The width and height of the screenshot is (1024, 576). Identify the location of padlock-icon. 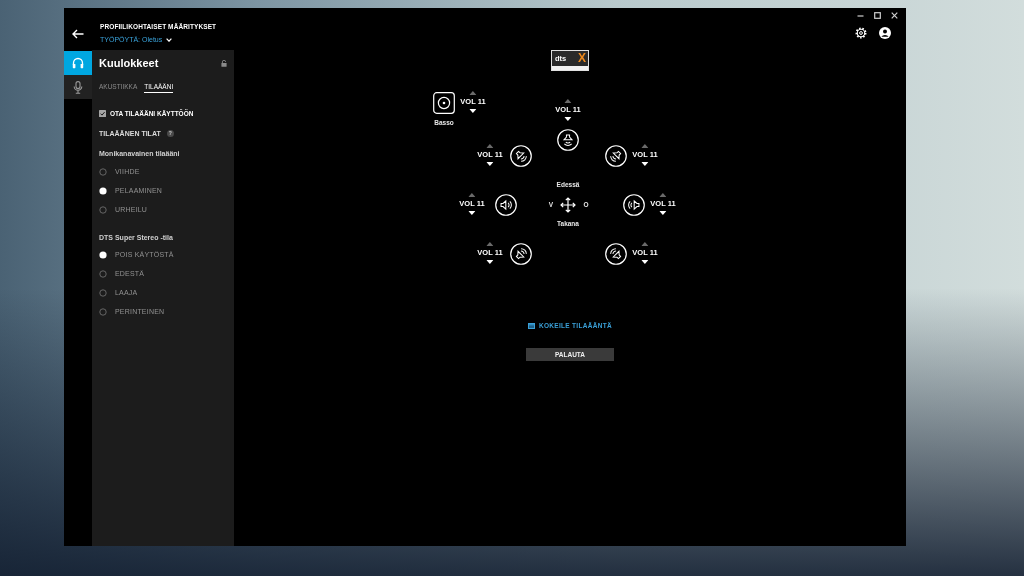
(224, 63).